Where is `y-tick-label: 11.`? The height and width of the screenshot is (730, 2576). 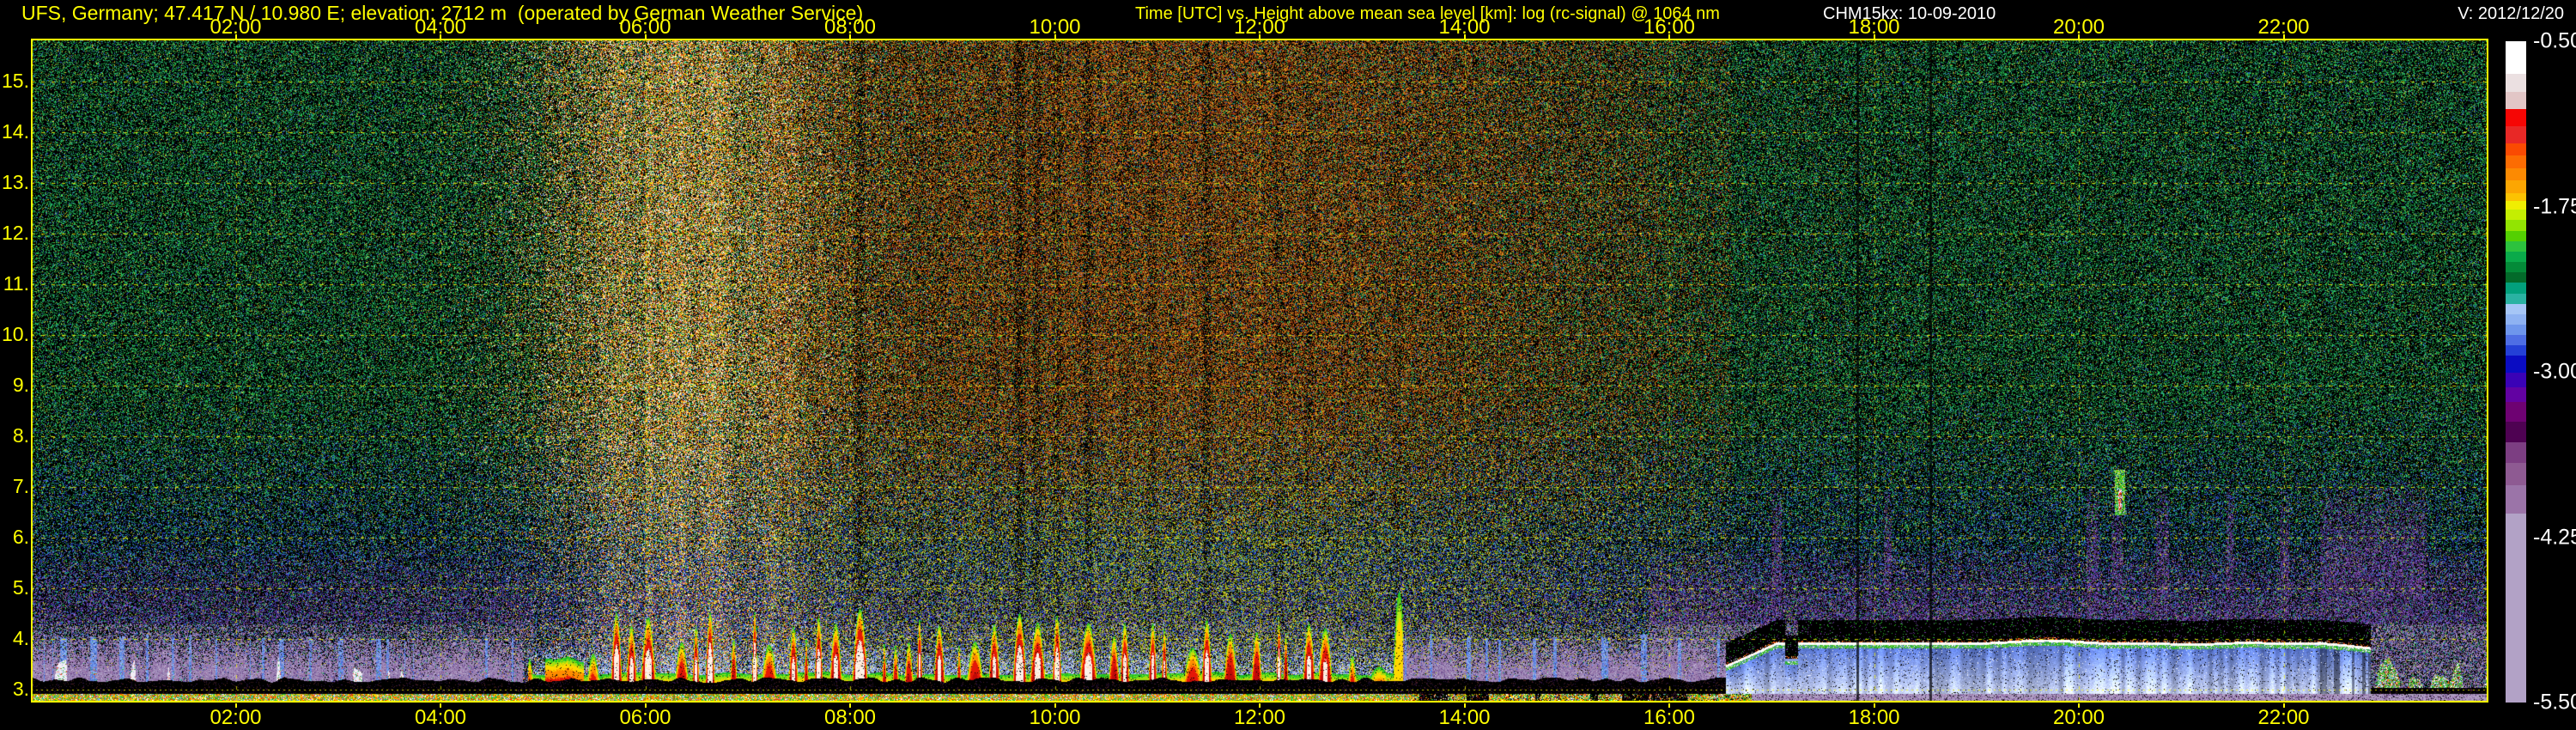 y-tick-label: 11. is located at coordinates (16, 283).